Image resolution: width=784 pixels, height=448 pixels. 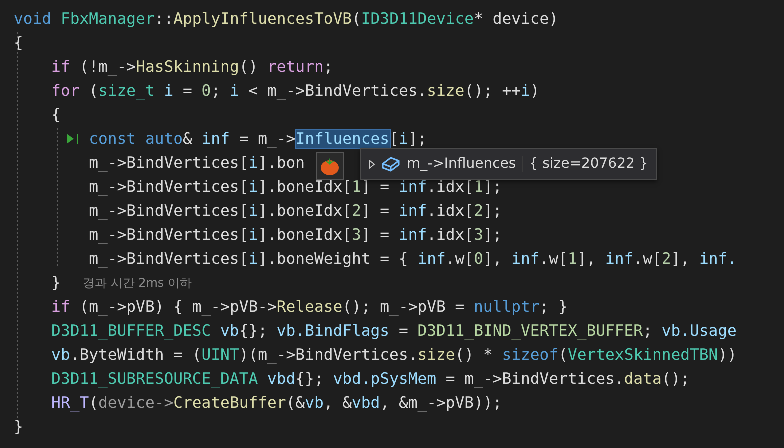 What do you see at coordinates (192, 67) in the screenshot?
I see `code-line: if (!m_->HasSkinning() return;` at bounding box center [192, 67].